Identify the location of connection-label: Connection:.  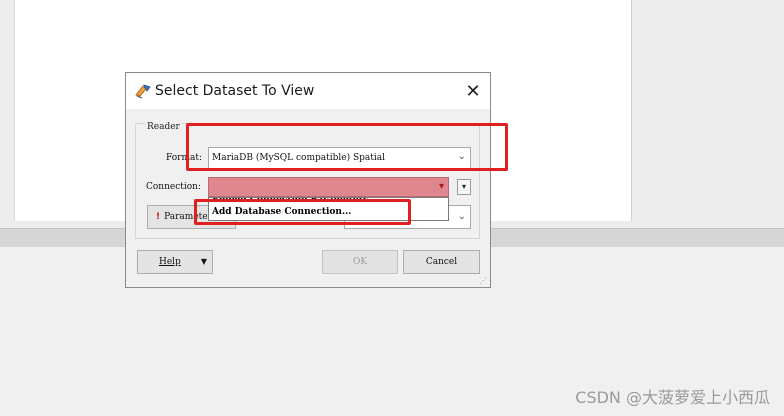
(174, 187).